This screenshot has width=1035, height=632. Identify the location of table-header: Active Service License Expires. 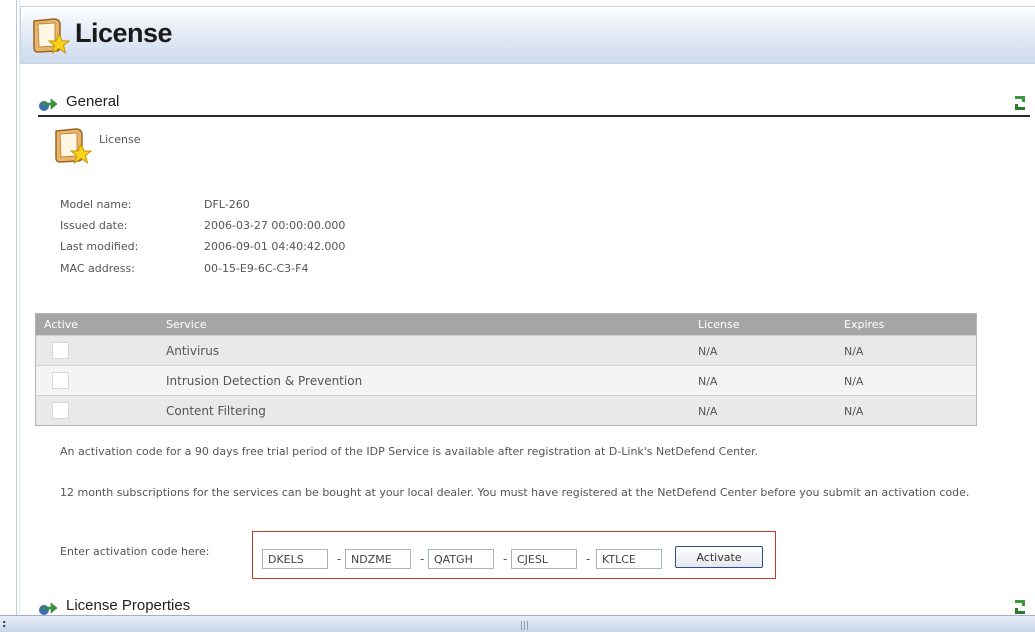
(506, 324).